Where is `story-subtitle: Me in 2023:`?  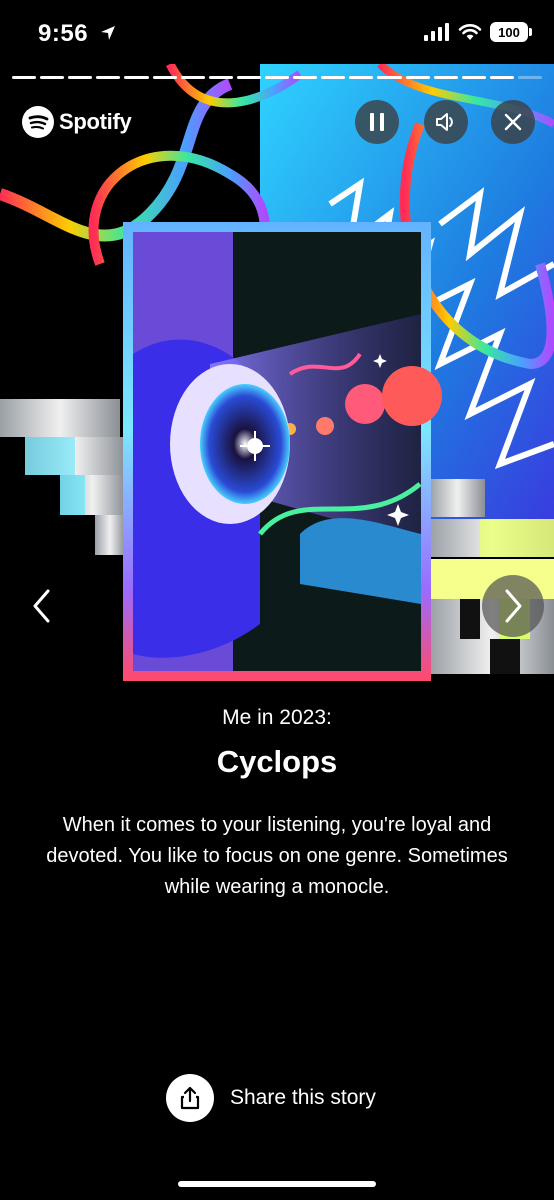 story-subtitle: Me in 2023: is located at coordinates (277, 717).